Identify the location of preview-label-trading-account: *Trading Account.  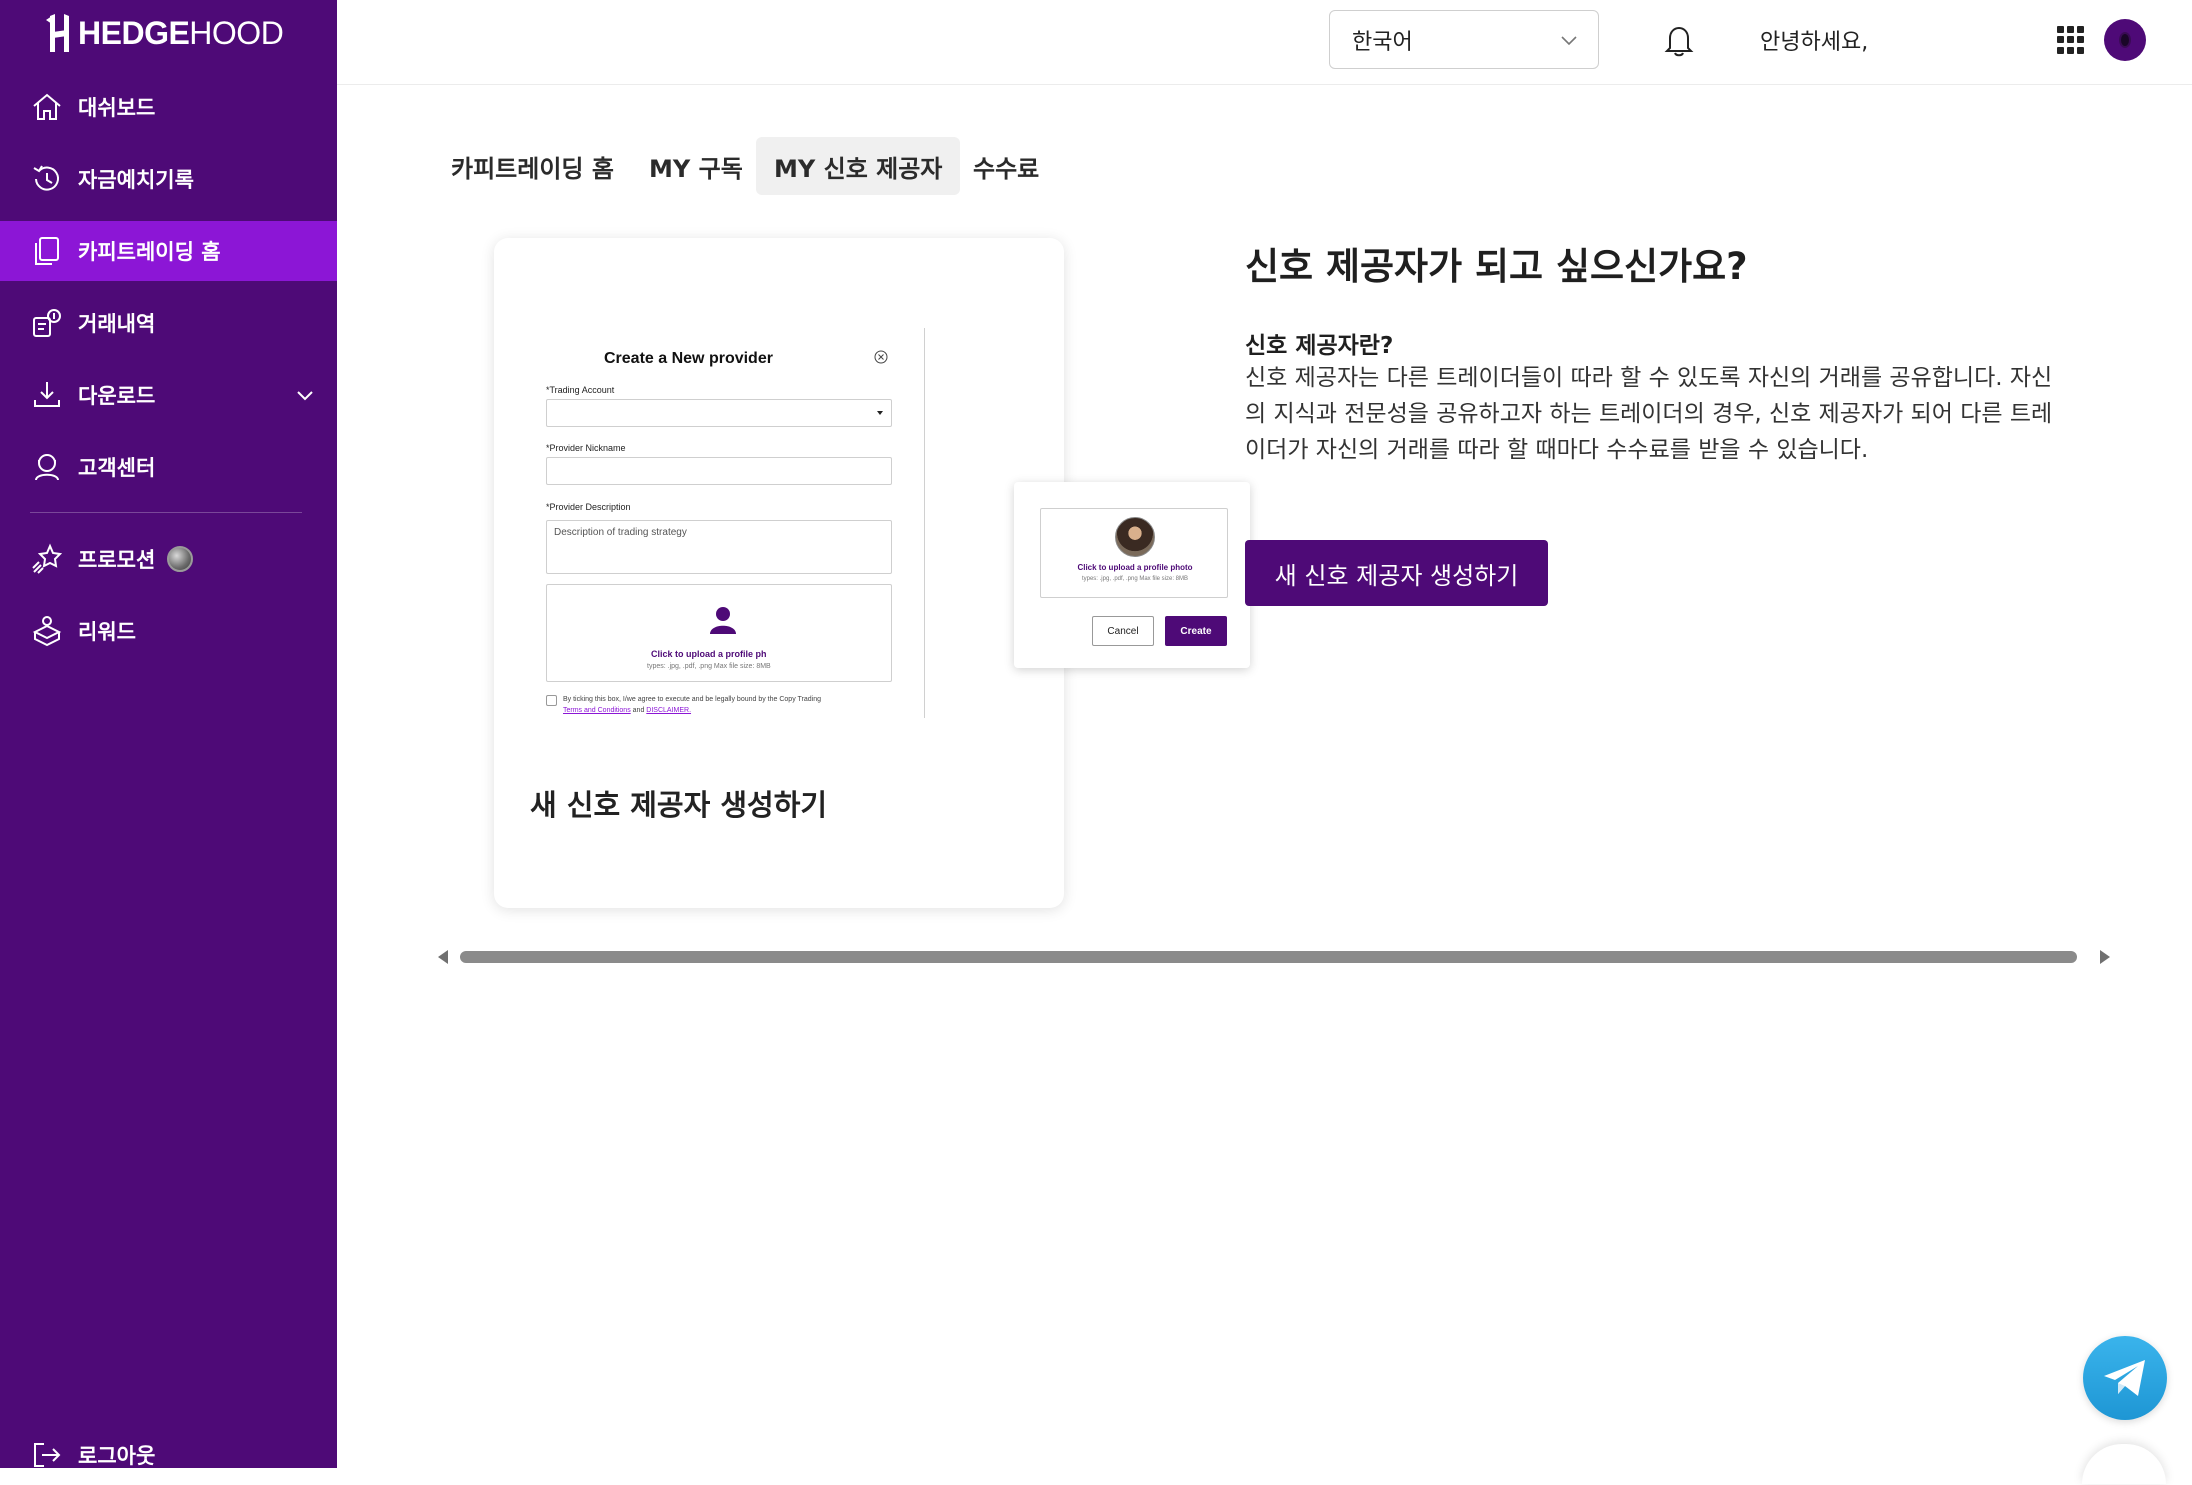
(580, 390).